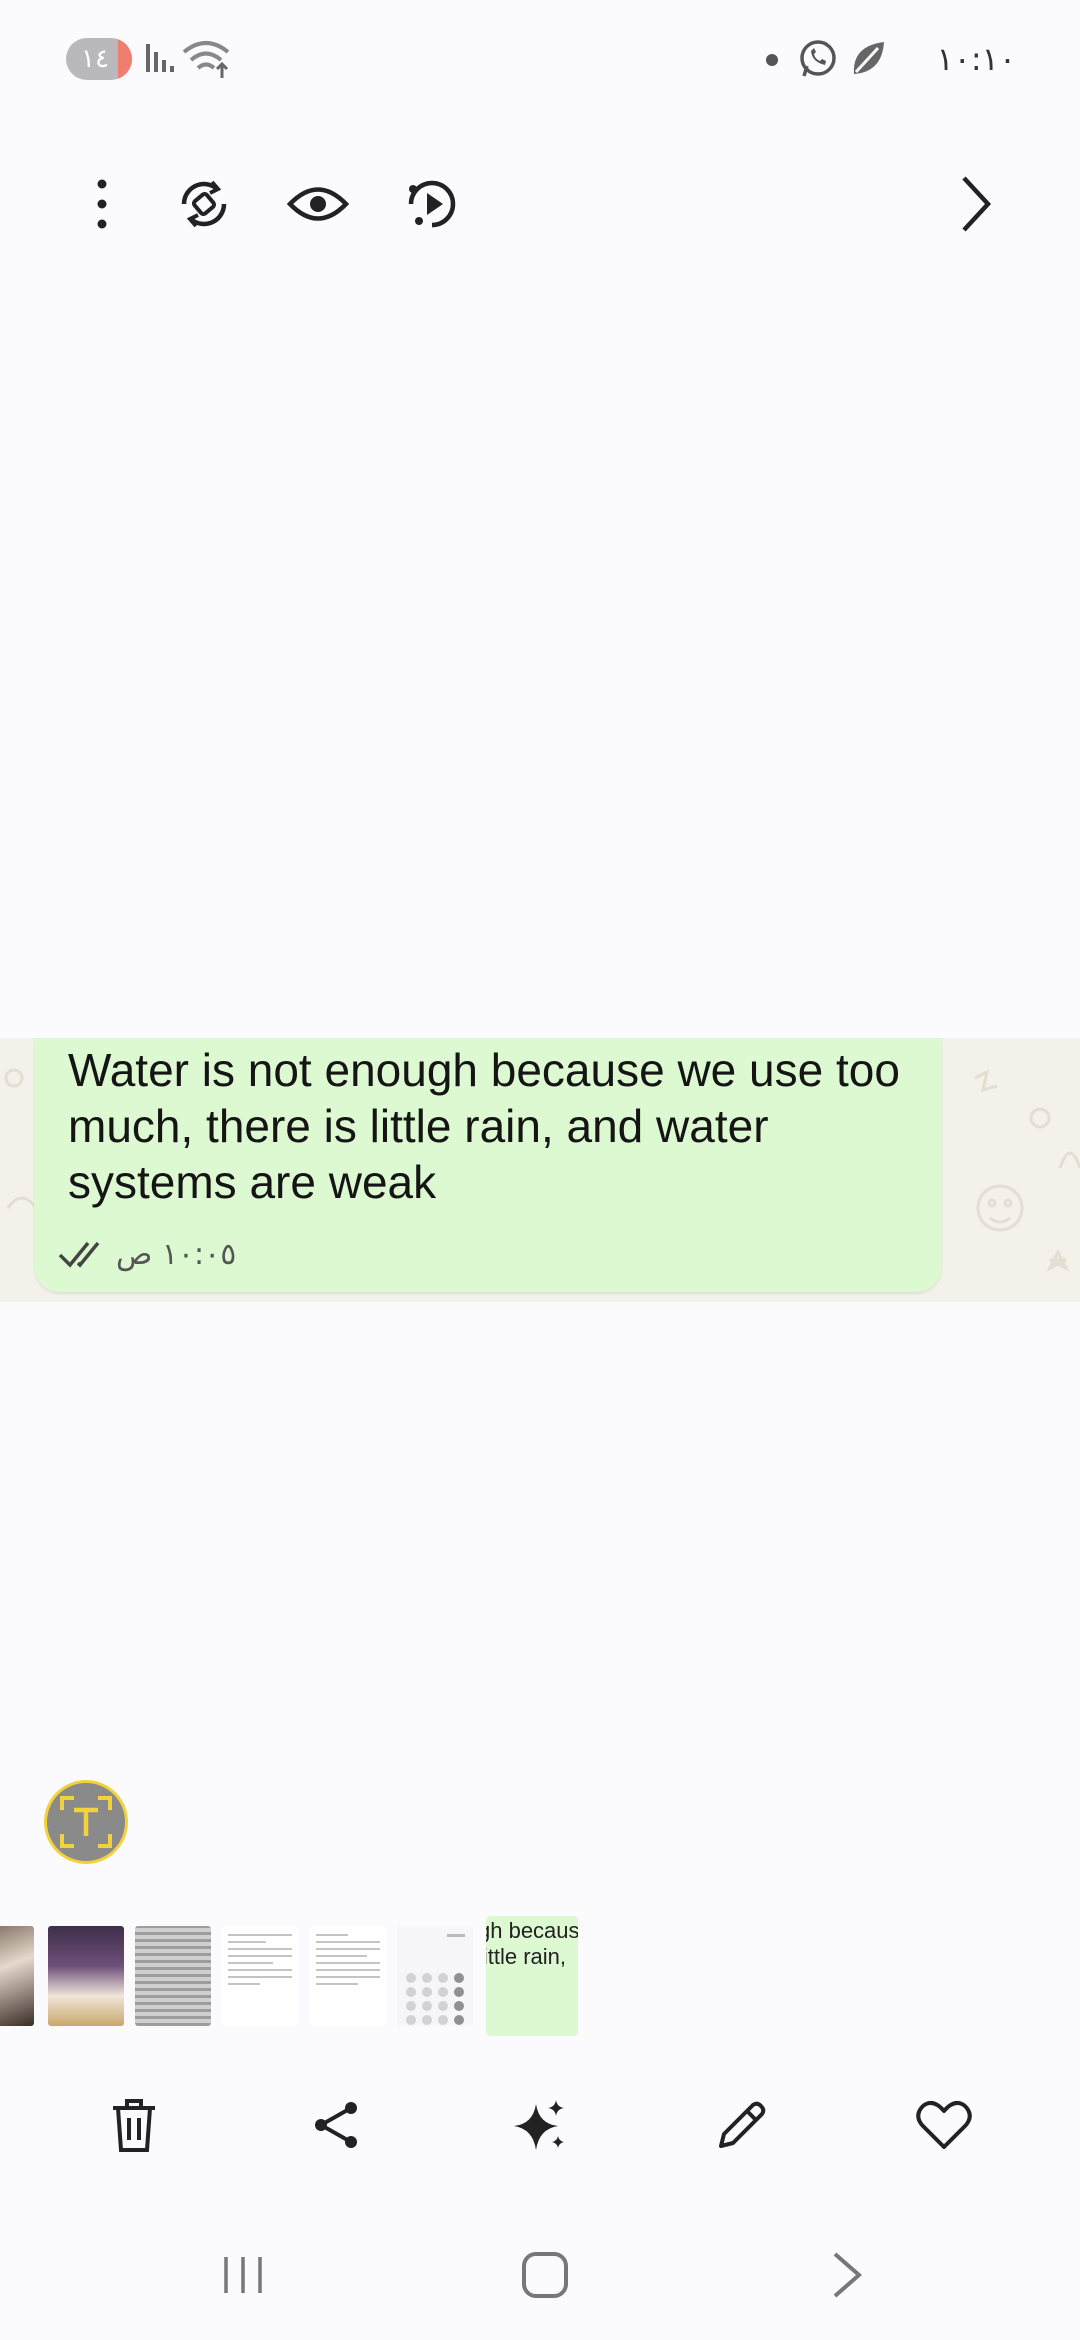 This screenshot has width=1080, height=2340. I want to click on message-time: ١٠:٠٥ ص, so click(176, 1254).